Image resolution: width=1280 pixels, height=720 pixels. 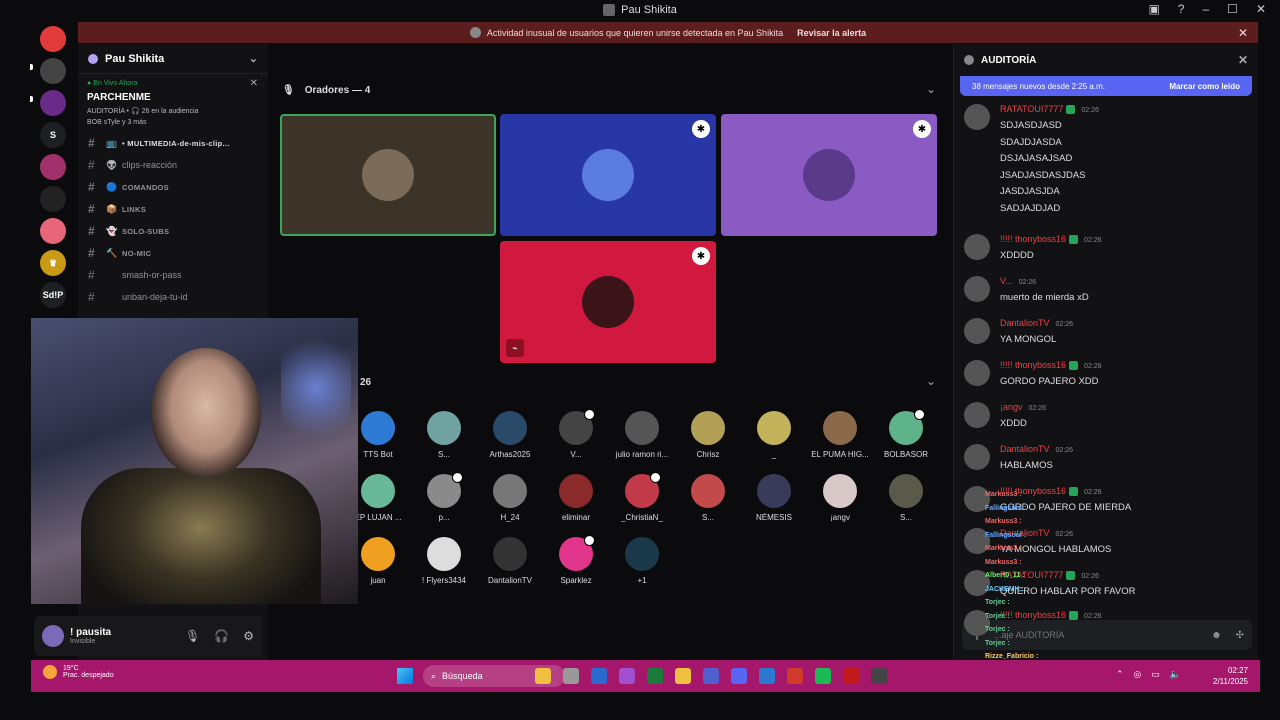 I want to click on burger-icon, so click(x=543, y=676).